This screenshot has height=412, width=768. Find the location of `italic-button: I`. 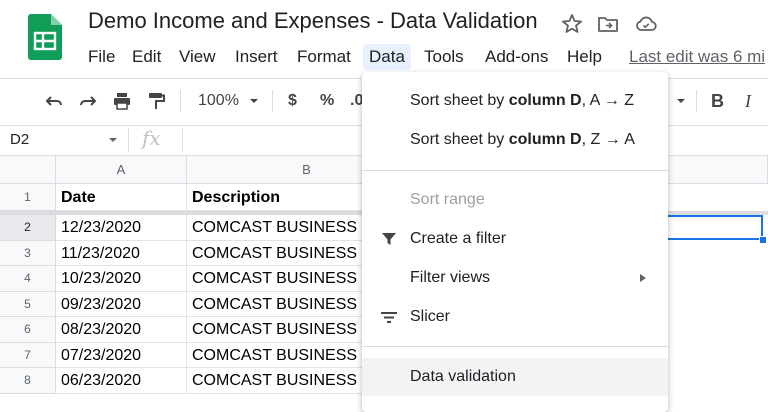

italic-button: I is located at coordinates (748, 101).